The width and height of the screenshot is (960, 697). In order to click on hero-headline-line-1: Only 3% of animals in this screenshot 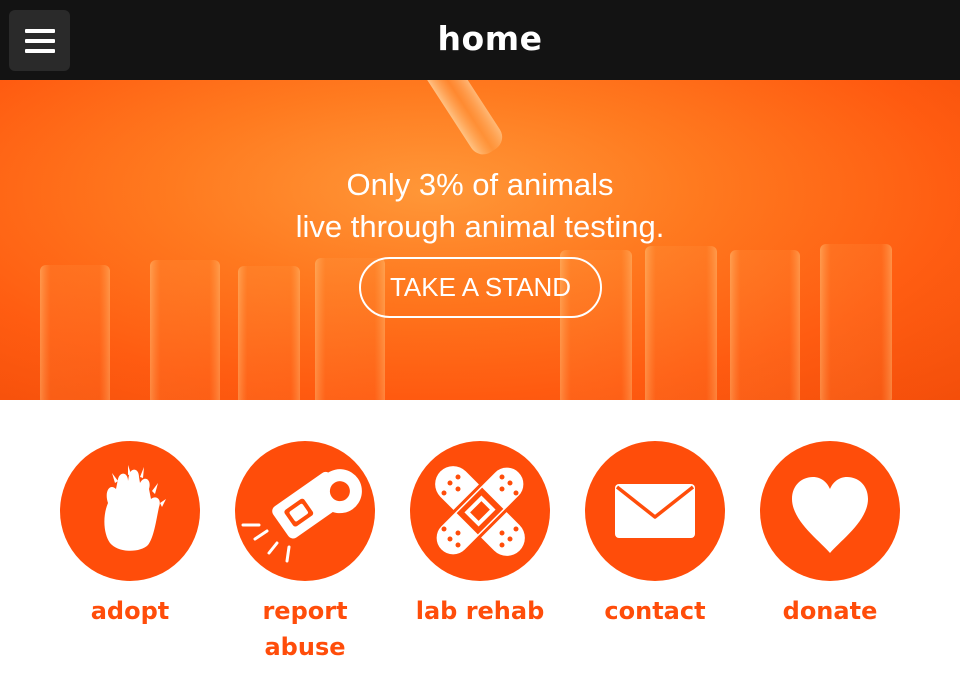, I will do `click(480, 184)`.